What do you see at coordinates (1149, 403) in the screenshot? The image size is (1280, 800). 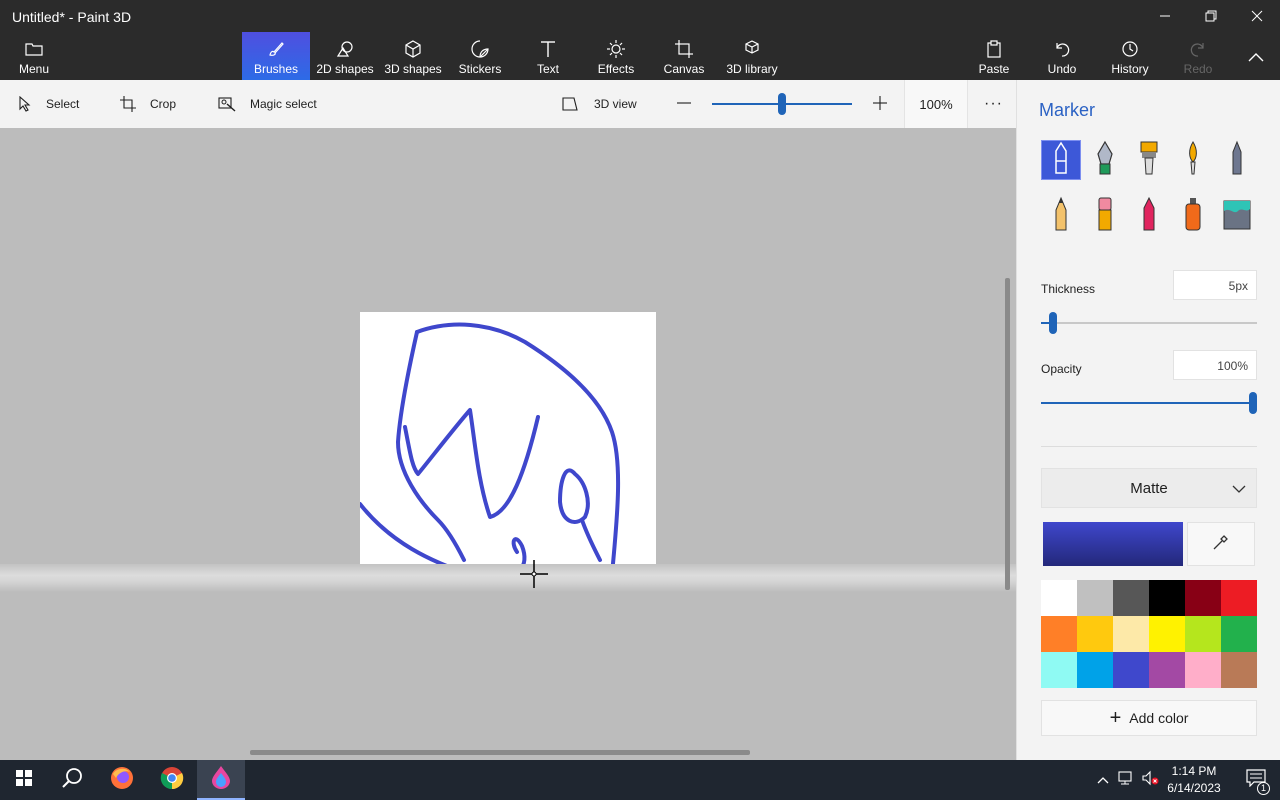 I see `opacity-slider` at bounding box center [1149, 403].